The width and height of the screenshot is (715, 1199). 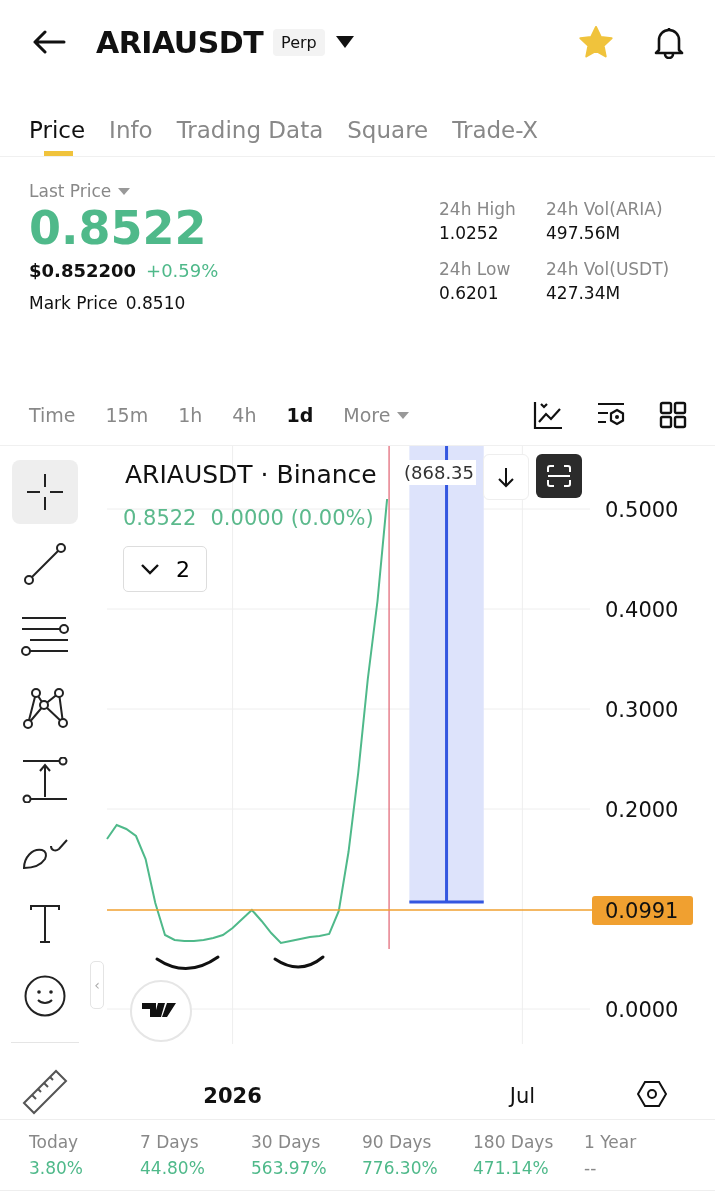 I want to click on settings-icon, so click(x=652, y=1094).